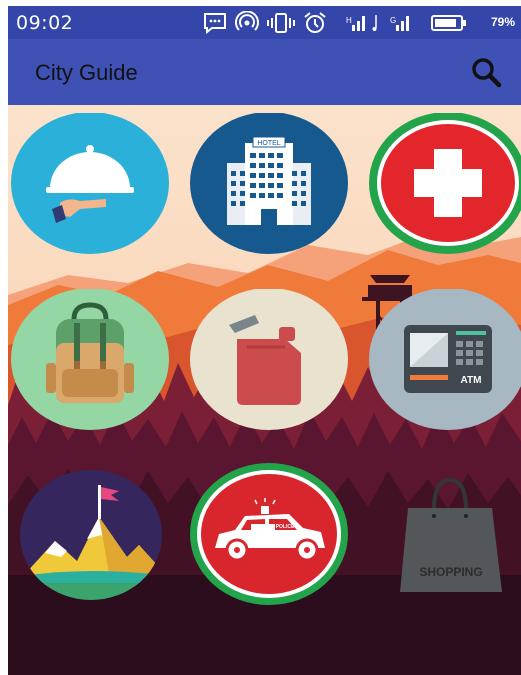 This screenshot has height=675, width=521. What do you see at coordinates (264, 22) in the screenshot?
I see `status-bar: 09:02 H G 79%` at bounding box center [264, 22].